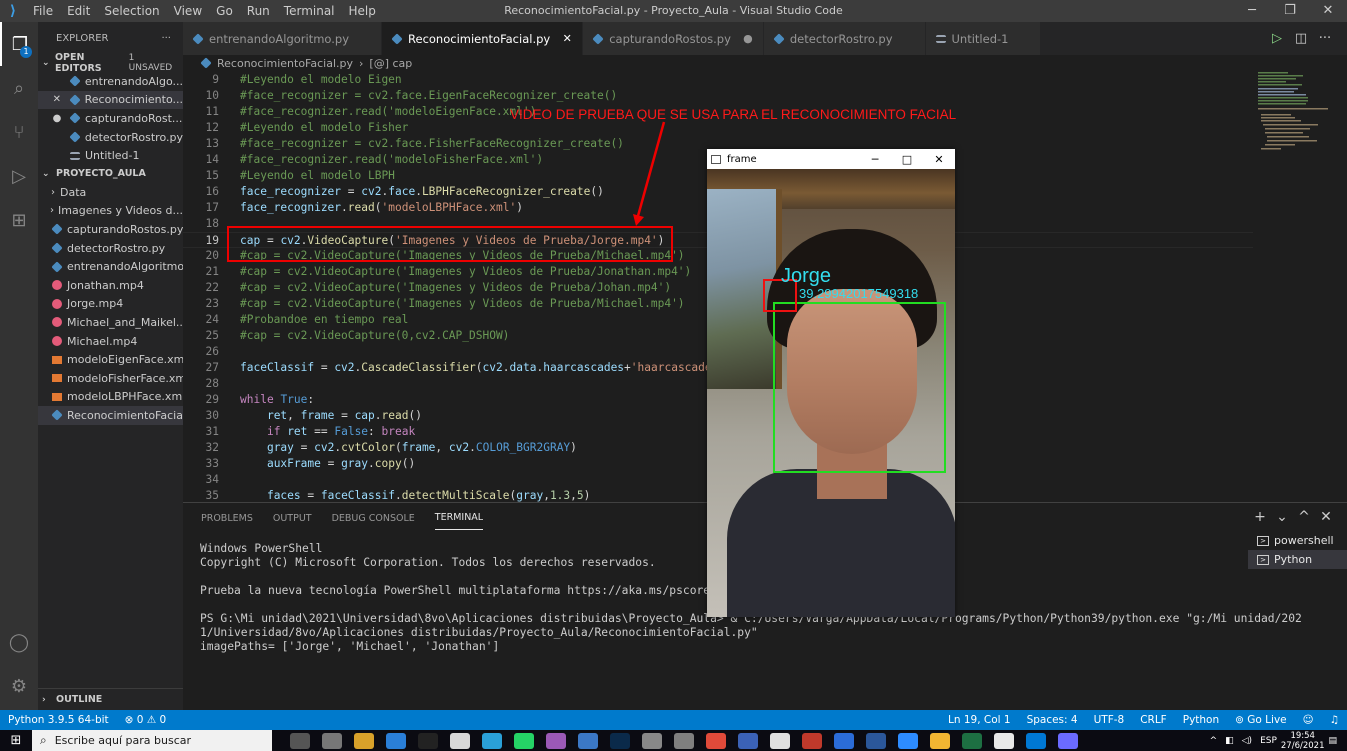  Describe the element at coordinates (110, 229) in the screenshot. I see `file-item: capturandoRostos.py` at that location.